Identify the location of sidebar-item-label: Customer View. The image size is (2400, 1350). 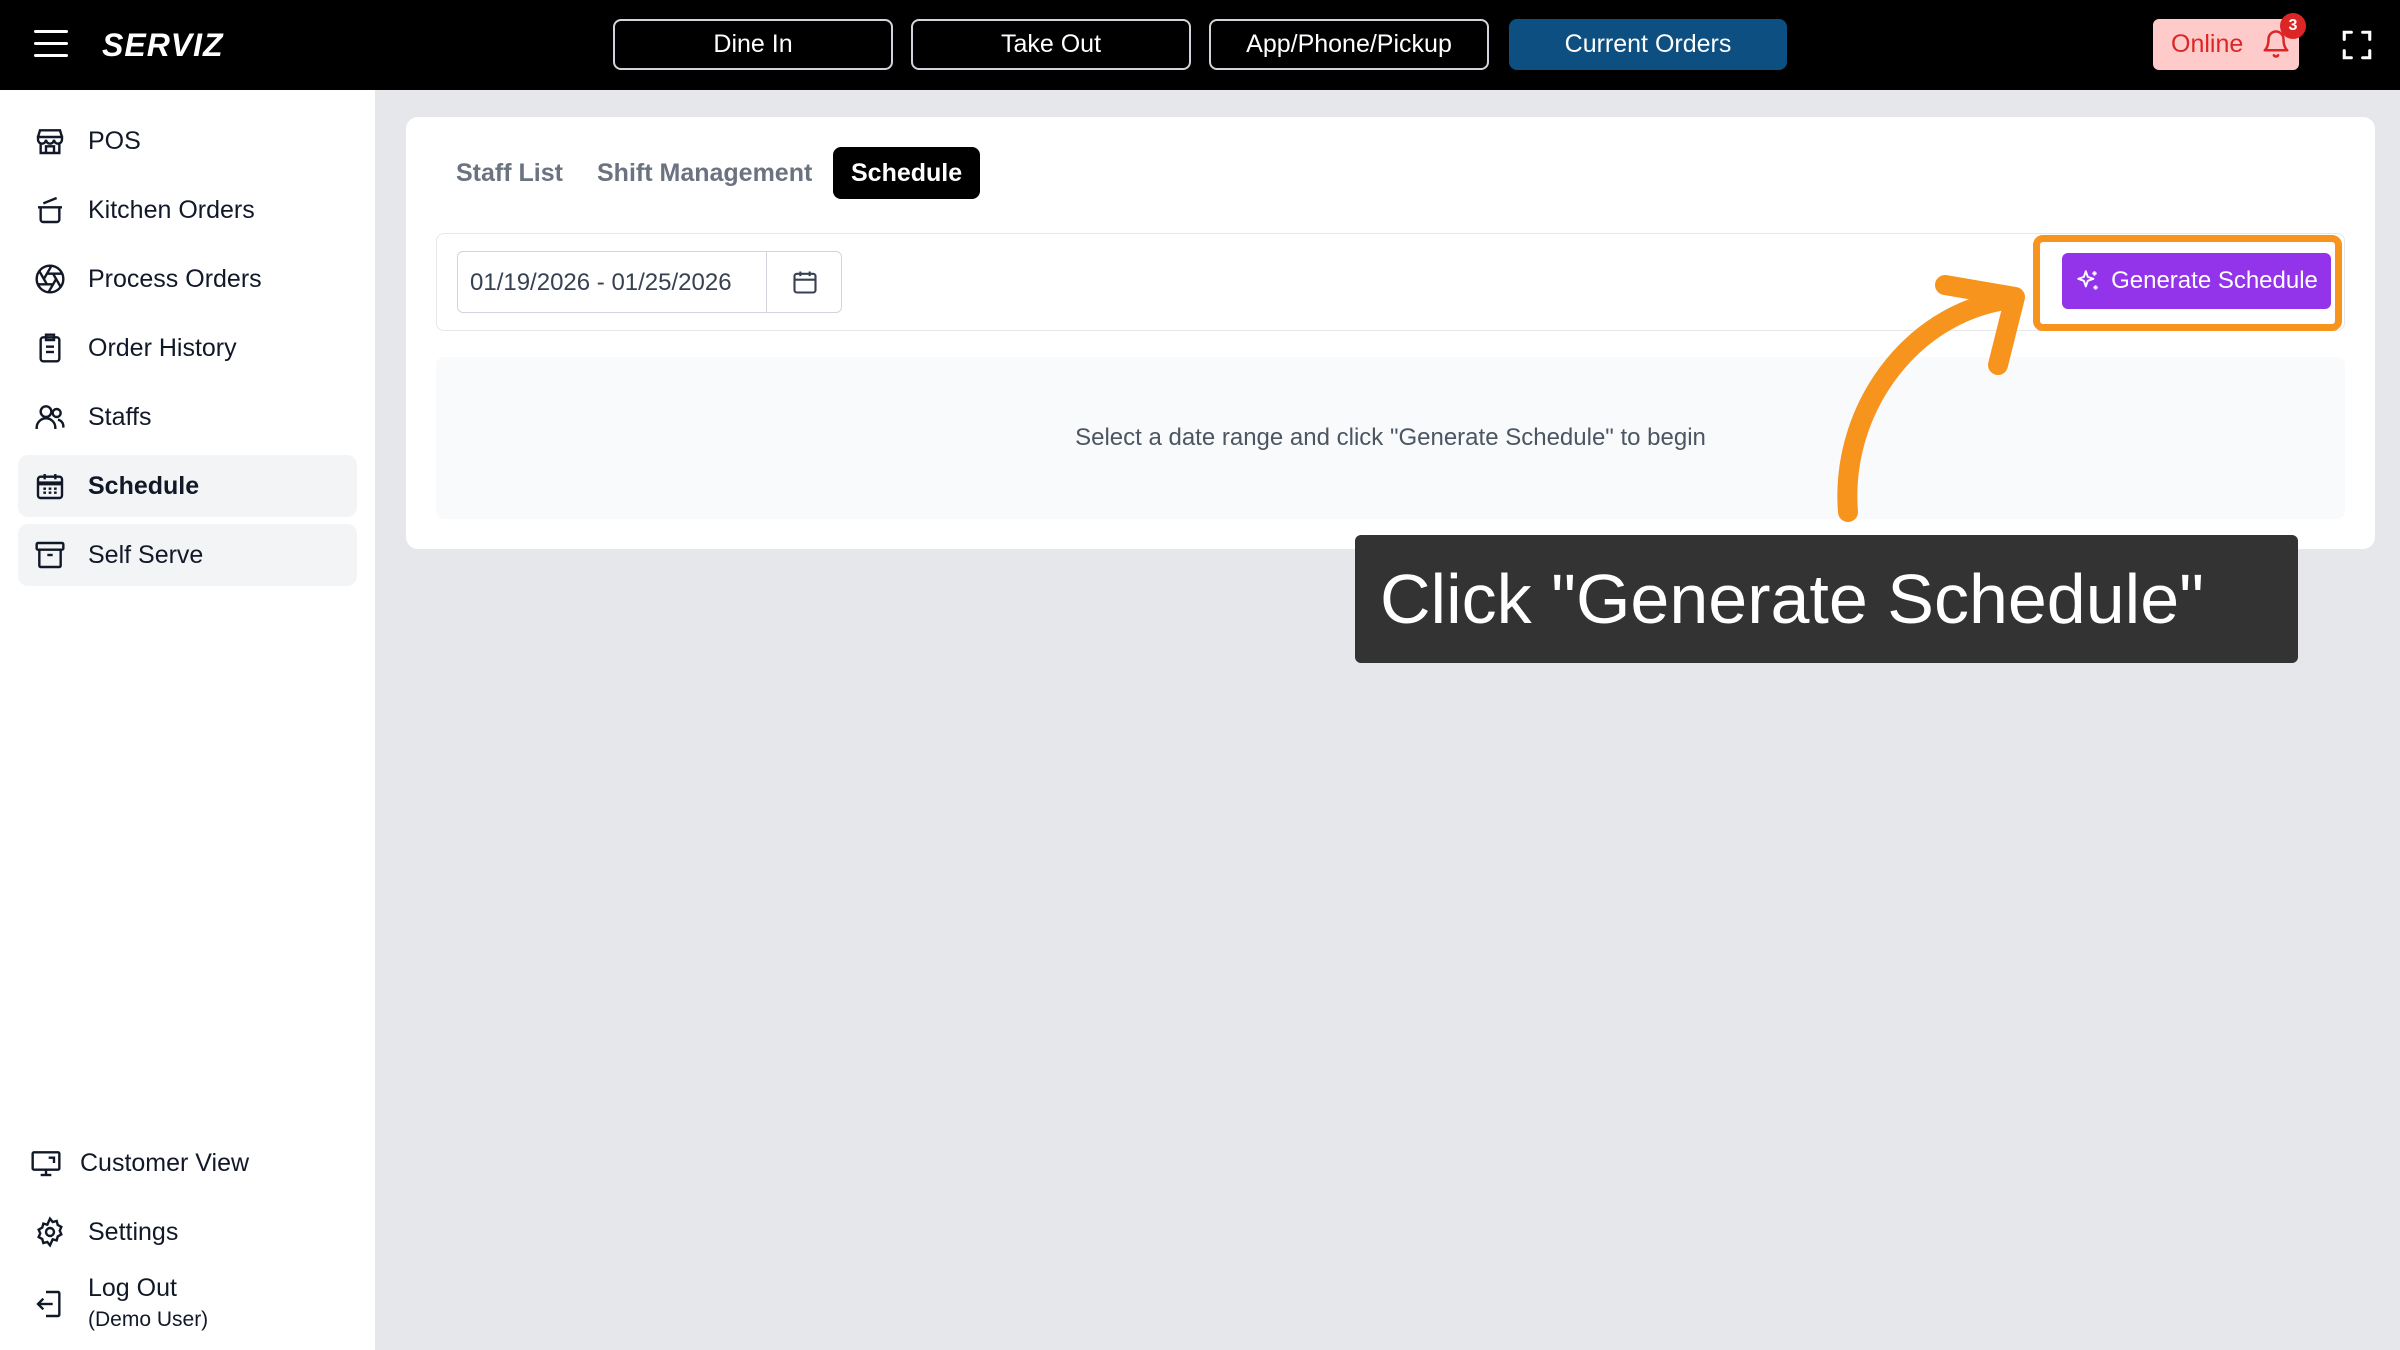
(165, 1162).